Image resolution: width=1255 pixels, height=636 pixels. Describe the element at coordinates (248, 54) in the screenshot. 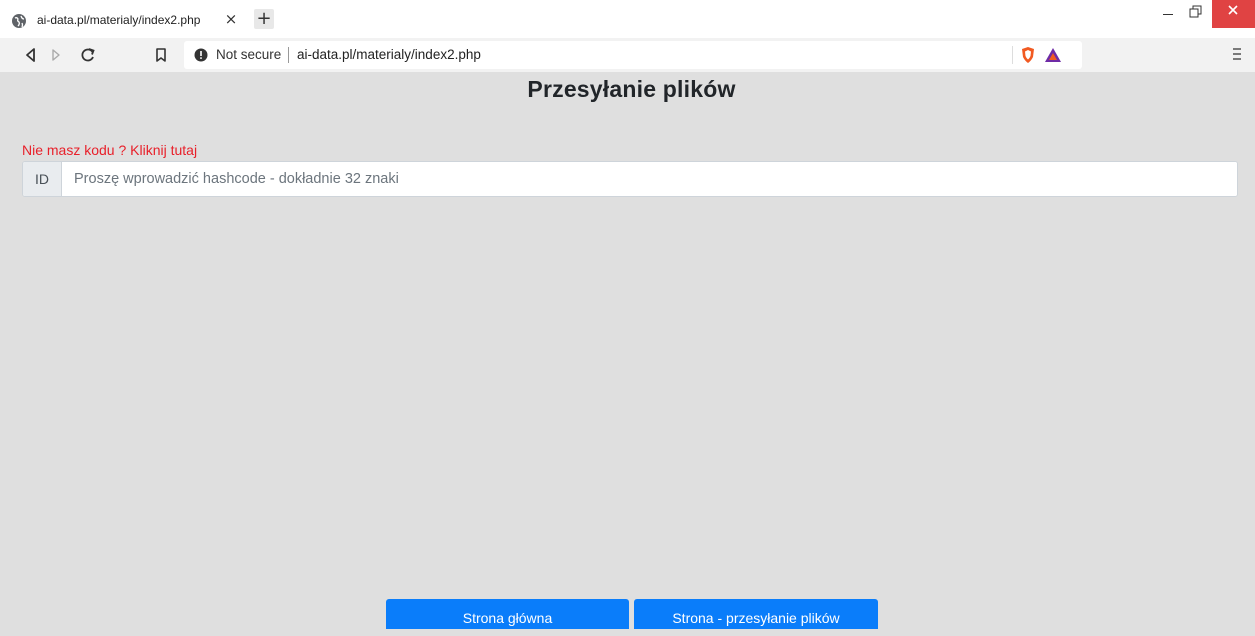

I see `security-status: Not secure` at that location.